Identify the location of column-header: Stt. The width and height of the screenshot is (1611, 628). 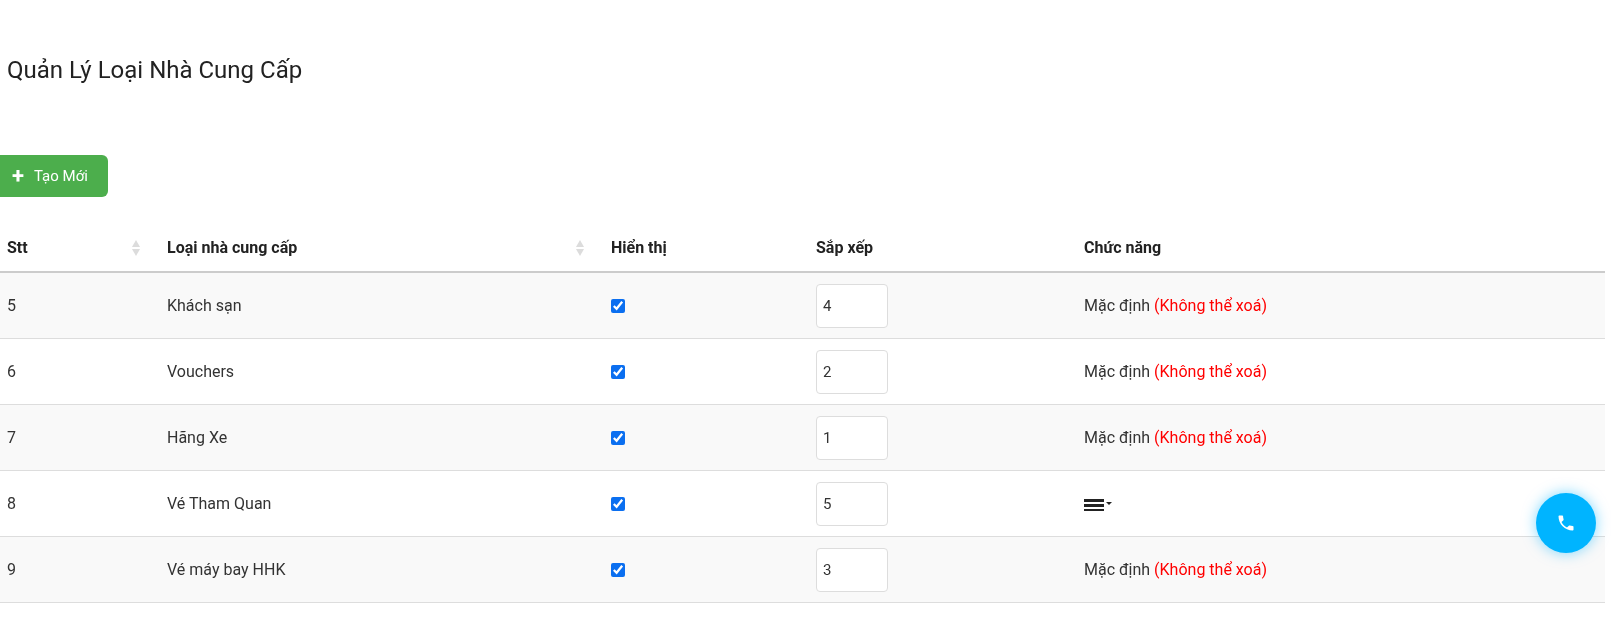
(17, 248).